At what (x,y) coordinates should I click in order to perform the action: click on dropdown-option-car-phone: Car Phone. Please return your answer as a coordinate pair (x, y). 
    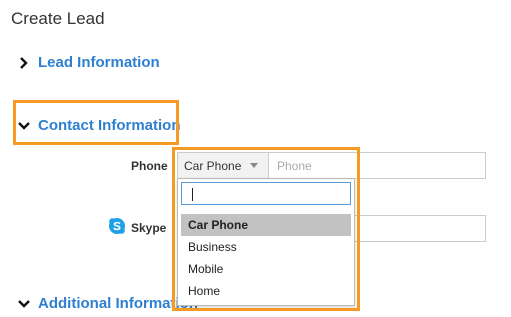
    Looking at the image, I should click on (266, 225).